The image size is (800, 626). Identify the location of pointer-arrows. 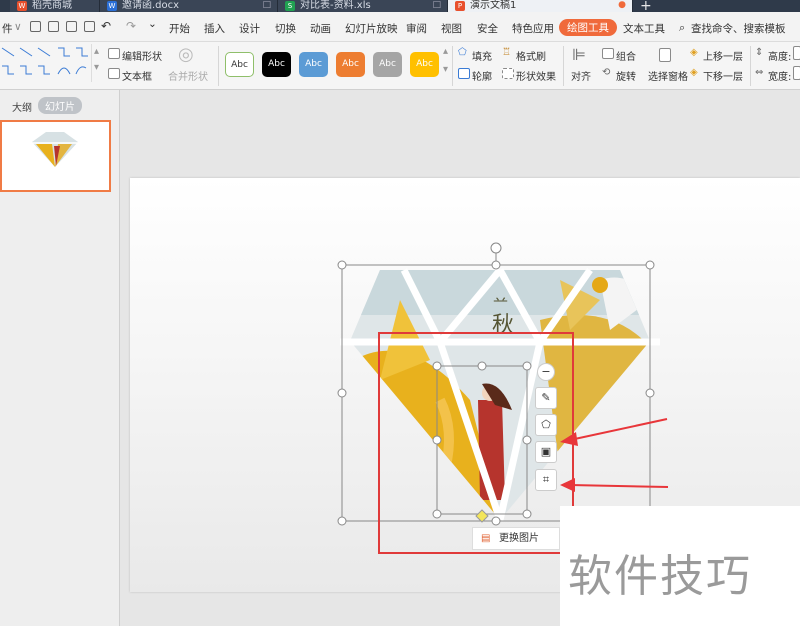
(614, 455).